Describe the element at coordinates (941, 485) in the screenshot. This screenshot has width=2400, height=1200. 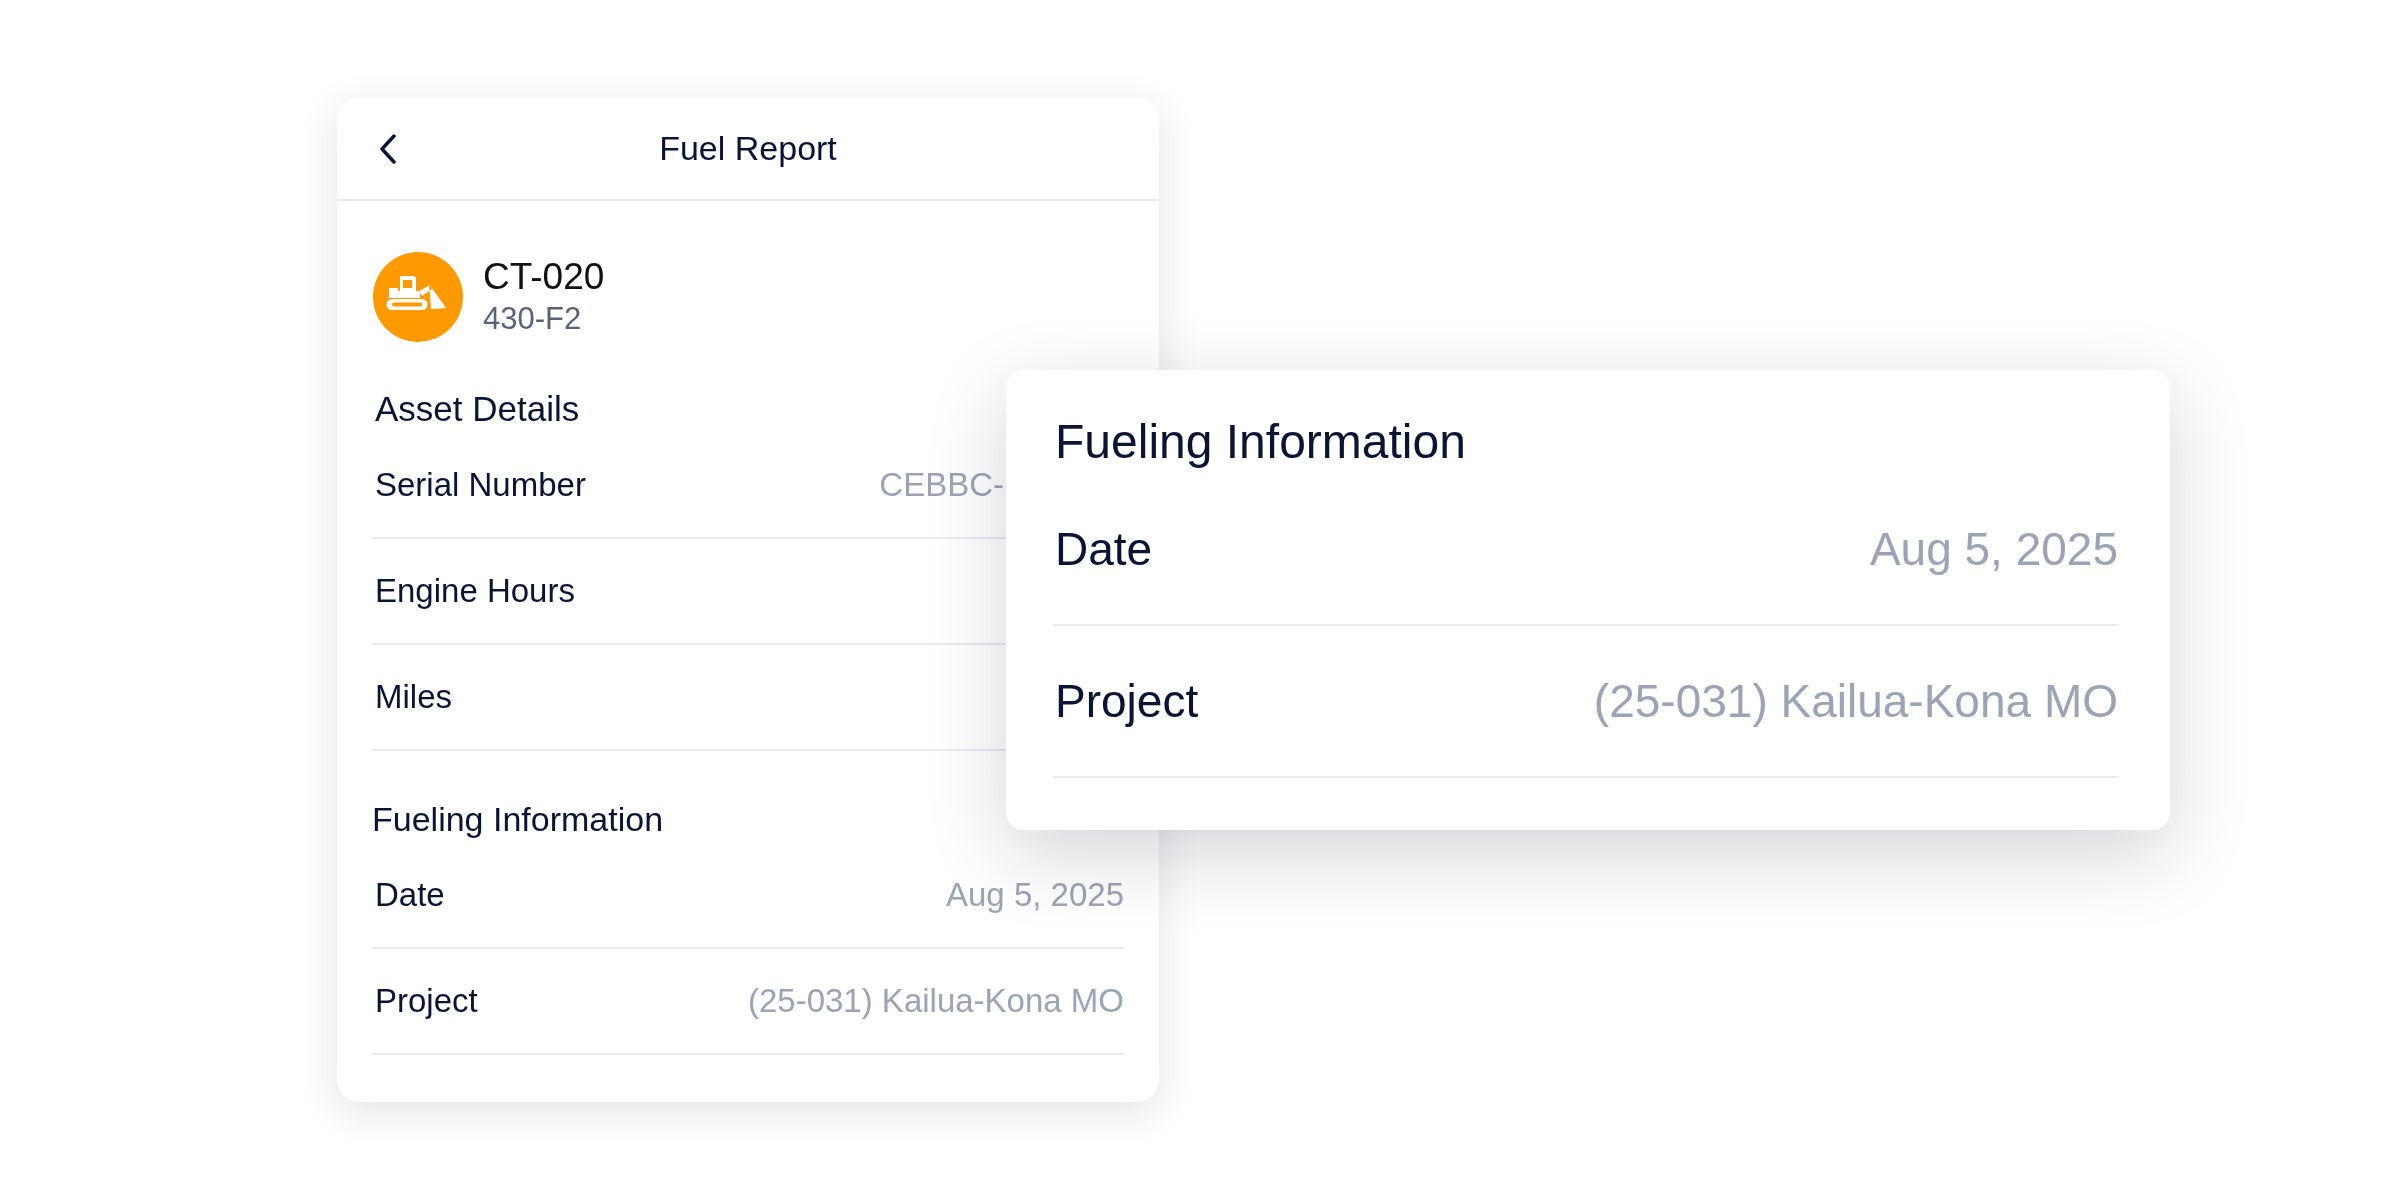
I see `field-value: CEBBC-` at that location.